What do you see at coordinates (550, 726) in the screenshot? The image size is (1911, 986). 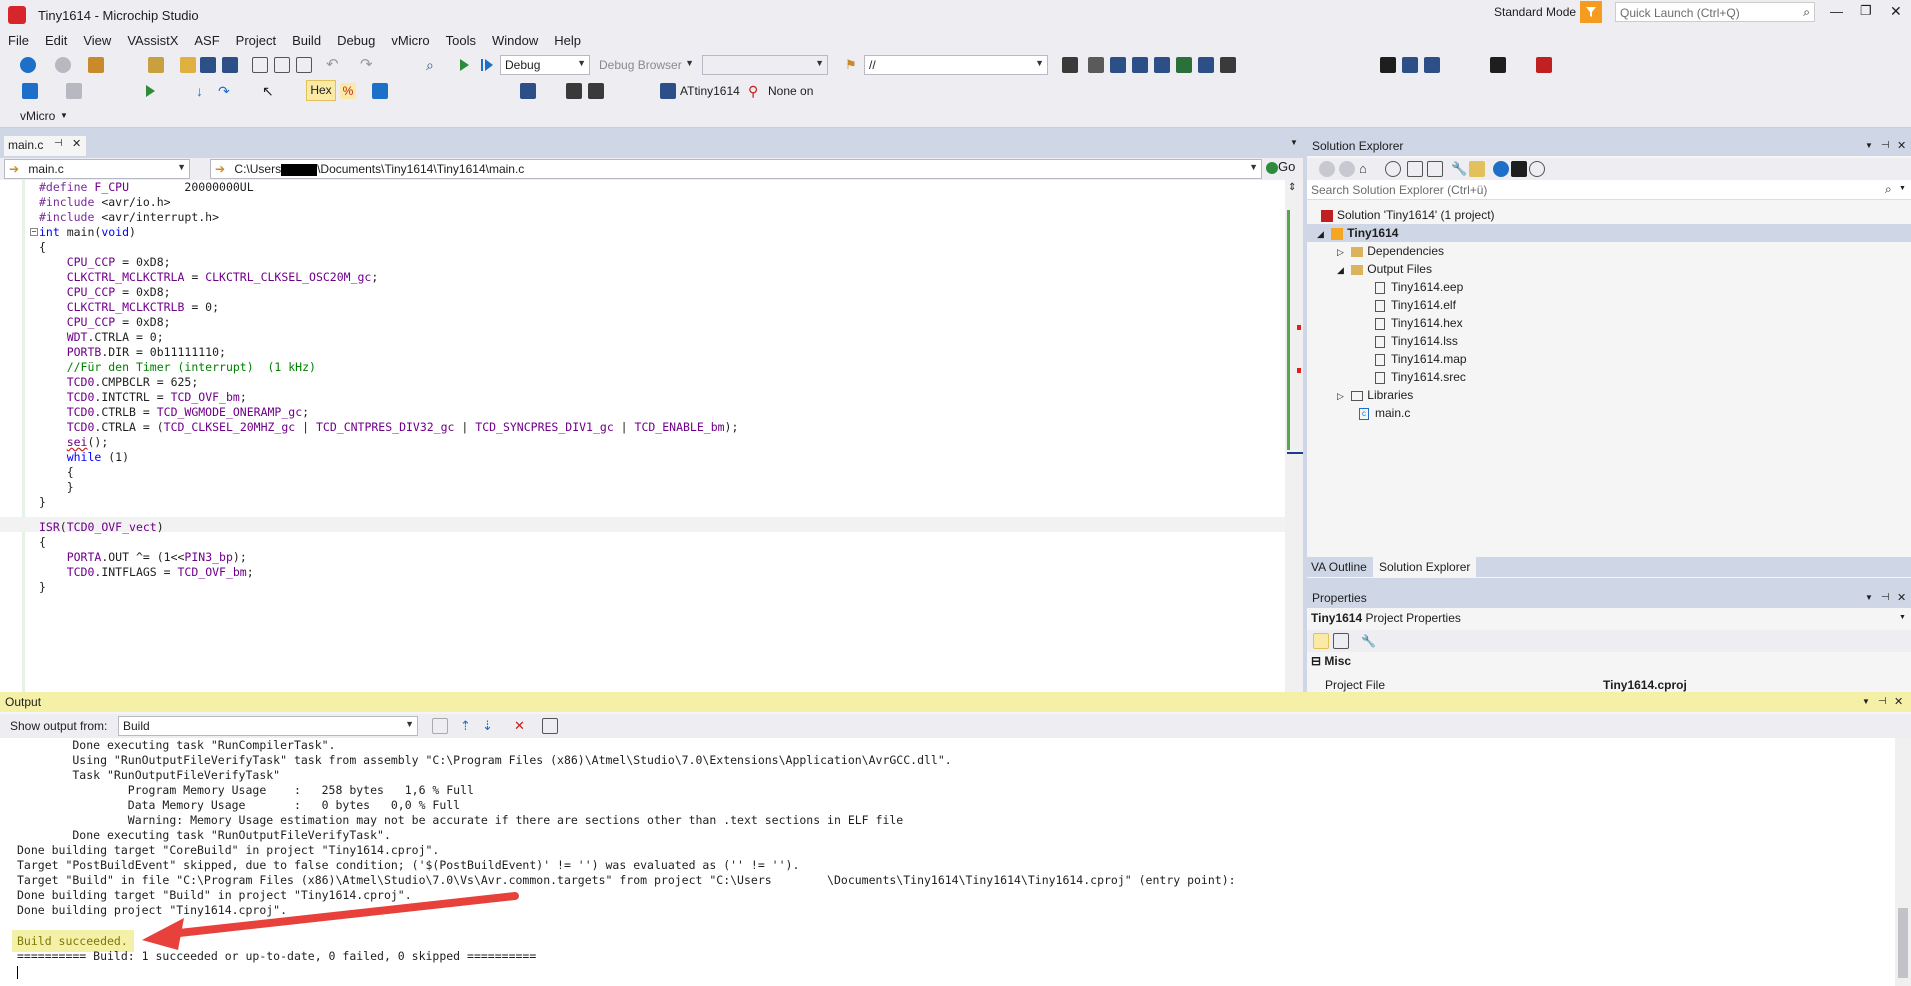 I see `word-wrap-icon` at bounding box center [550, 726].